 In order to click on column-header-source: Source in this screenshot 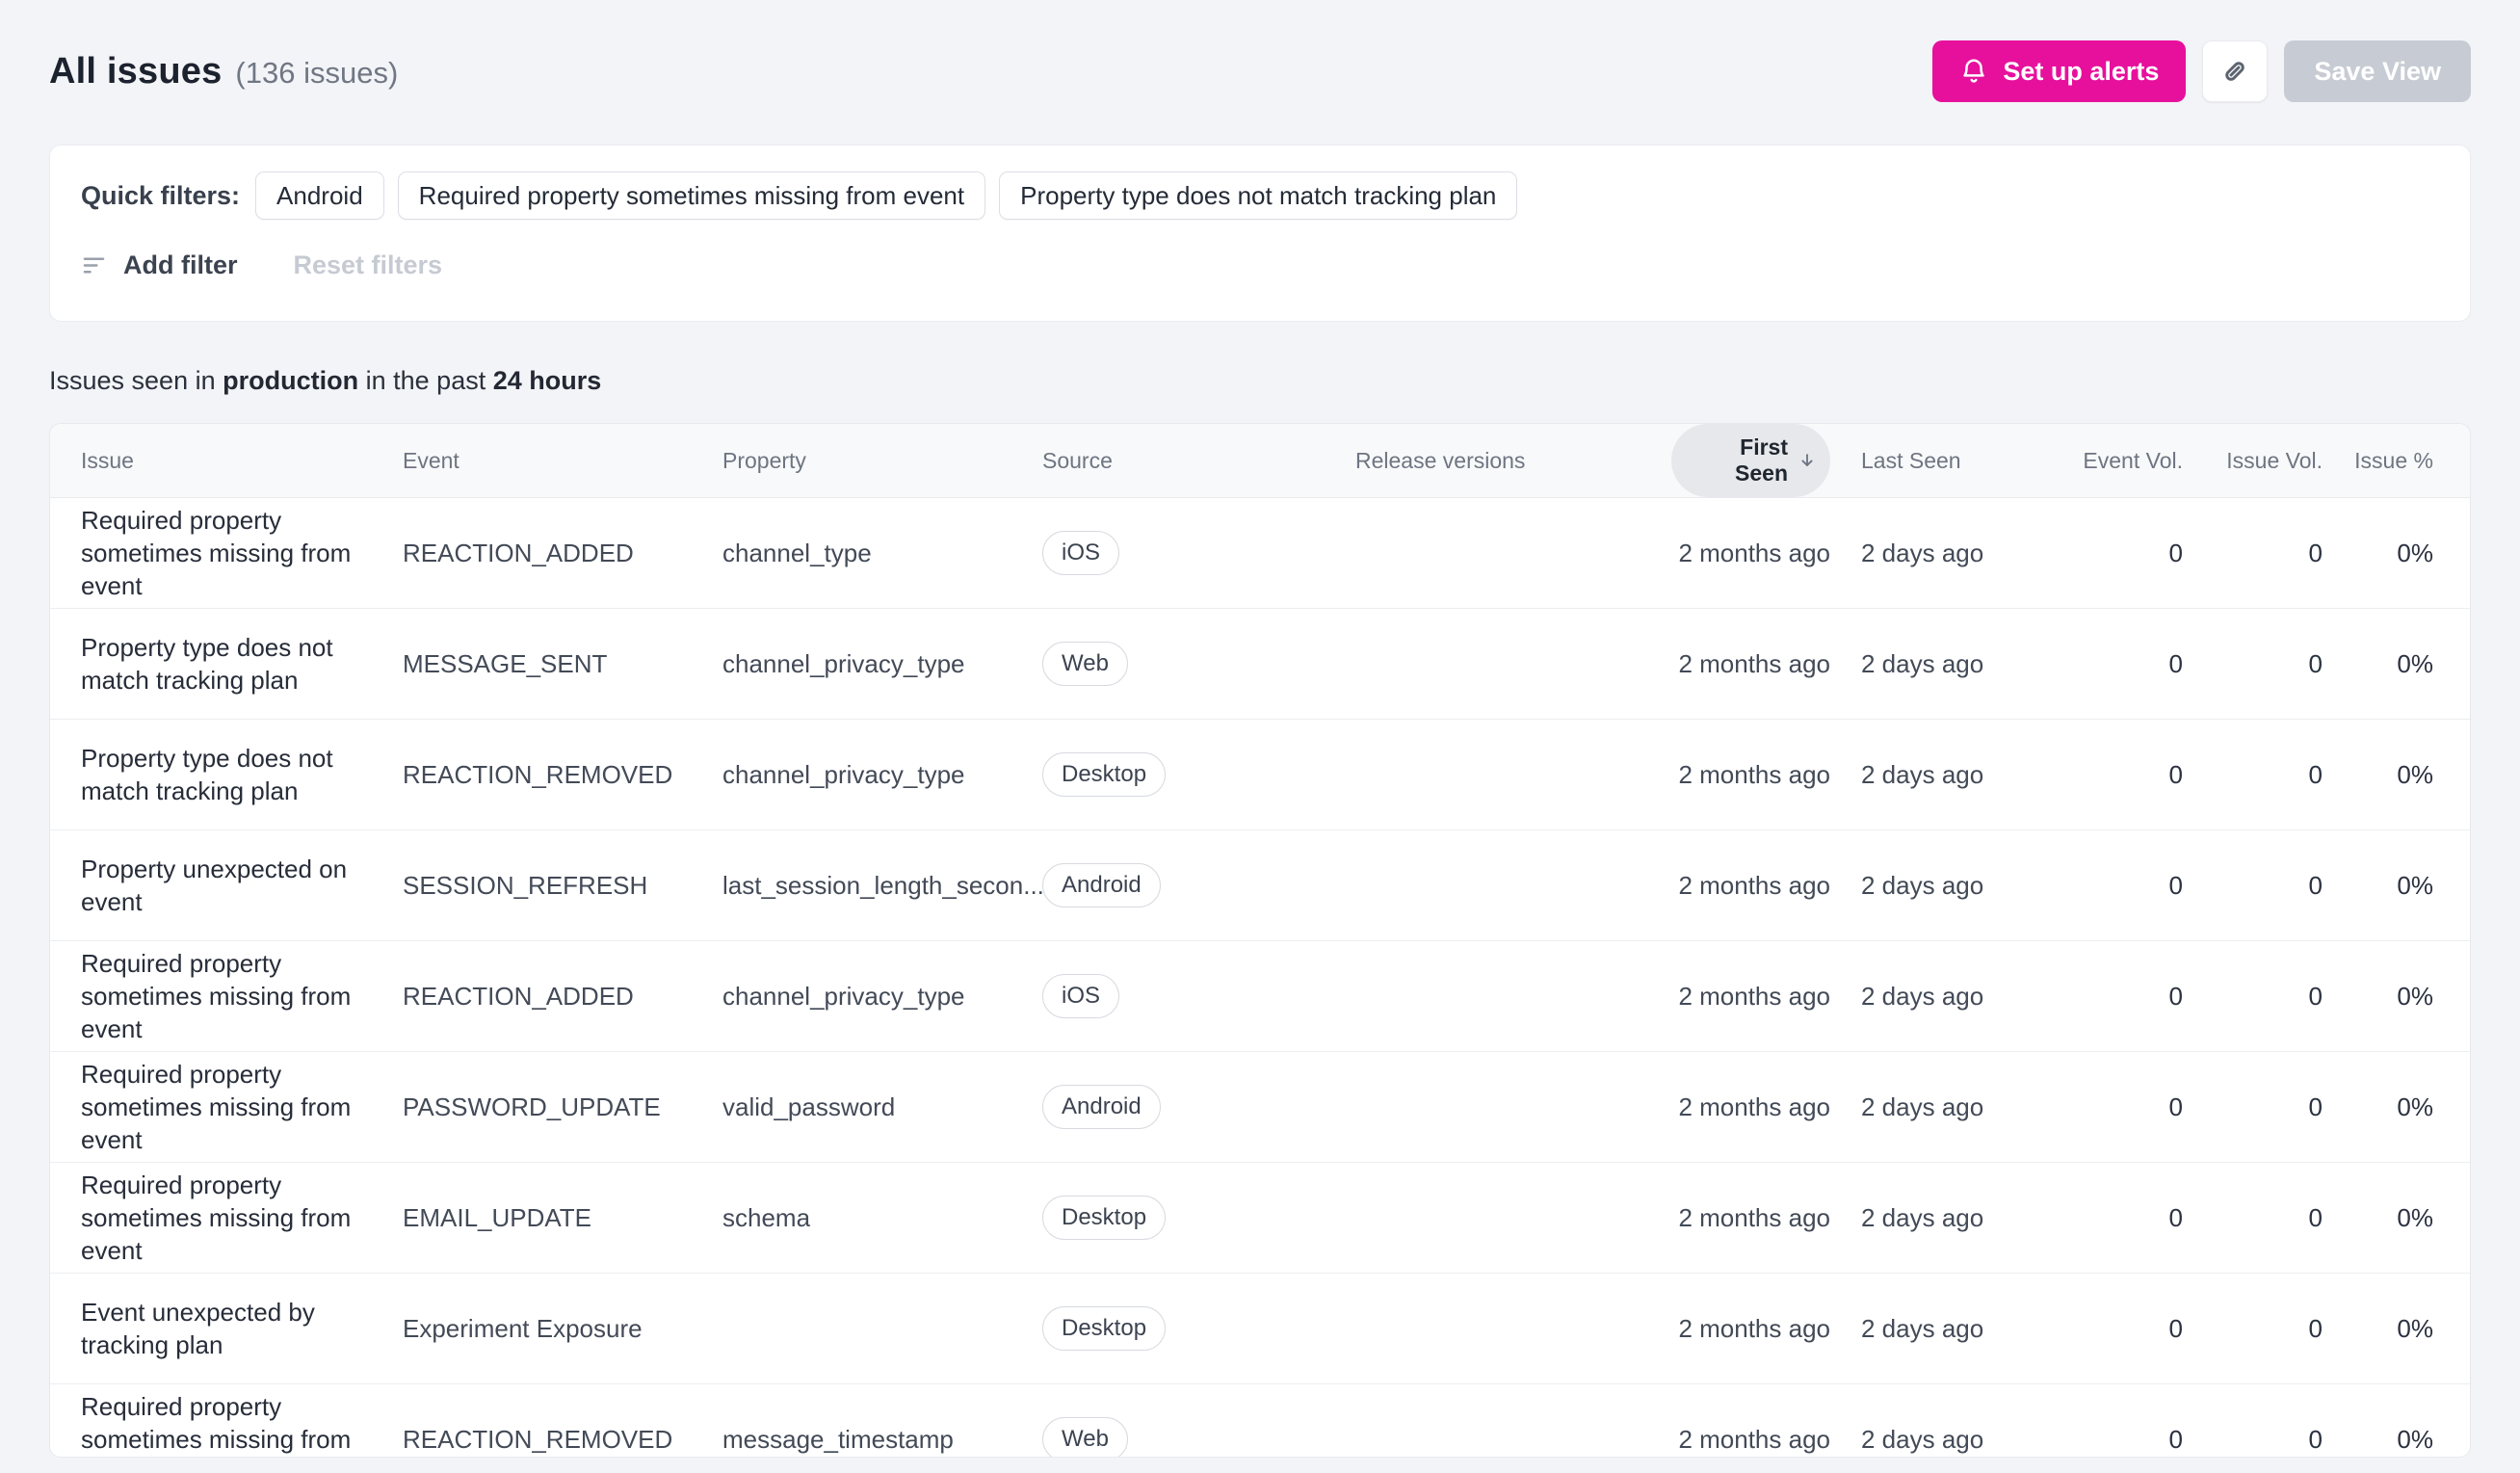, I will do `click(1199, 461)`.